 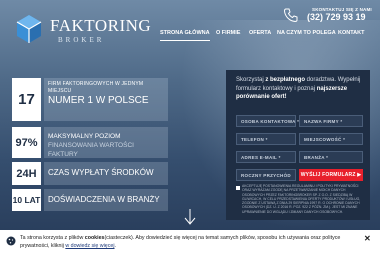 I want to click on feature-number: 17, so click(x=26, y=99).